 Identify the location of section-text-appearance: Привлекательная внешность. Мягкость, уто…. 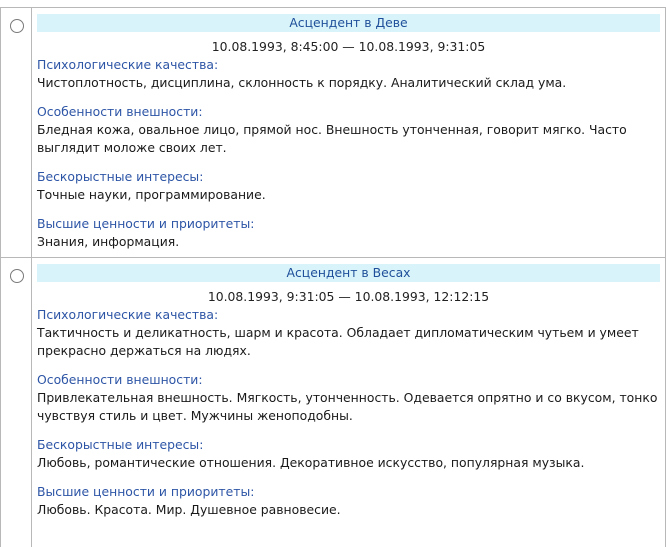
(347, 406).